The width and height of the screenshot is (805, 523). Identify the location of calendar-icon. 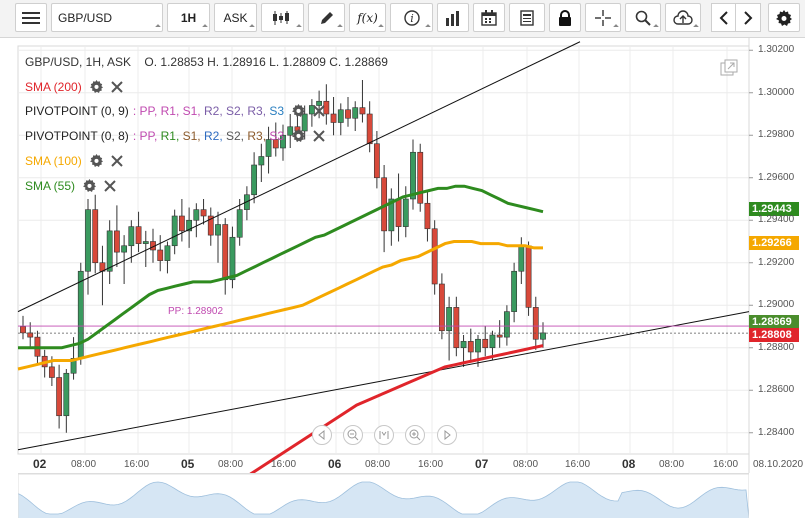
(489, 17).